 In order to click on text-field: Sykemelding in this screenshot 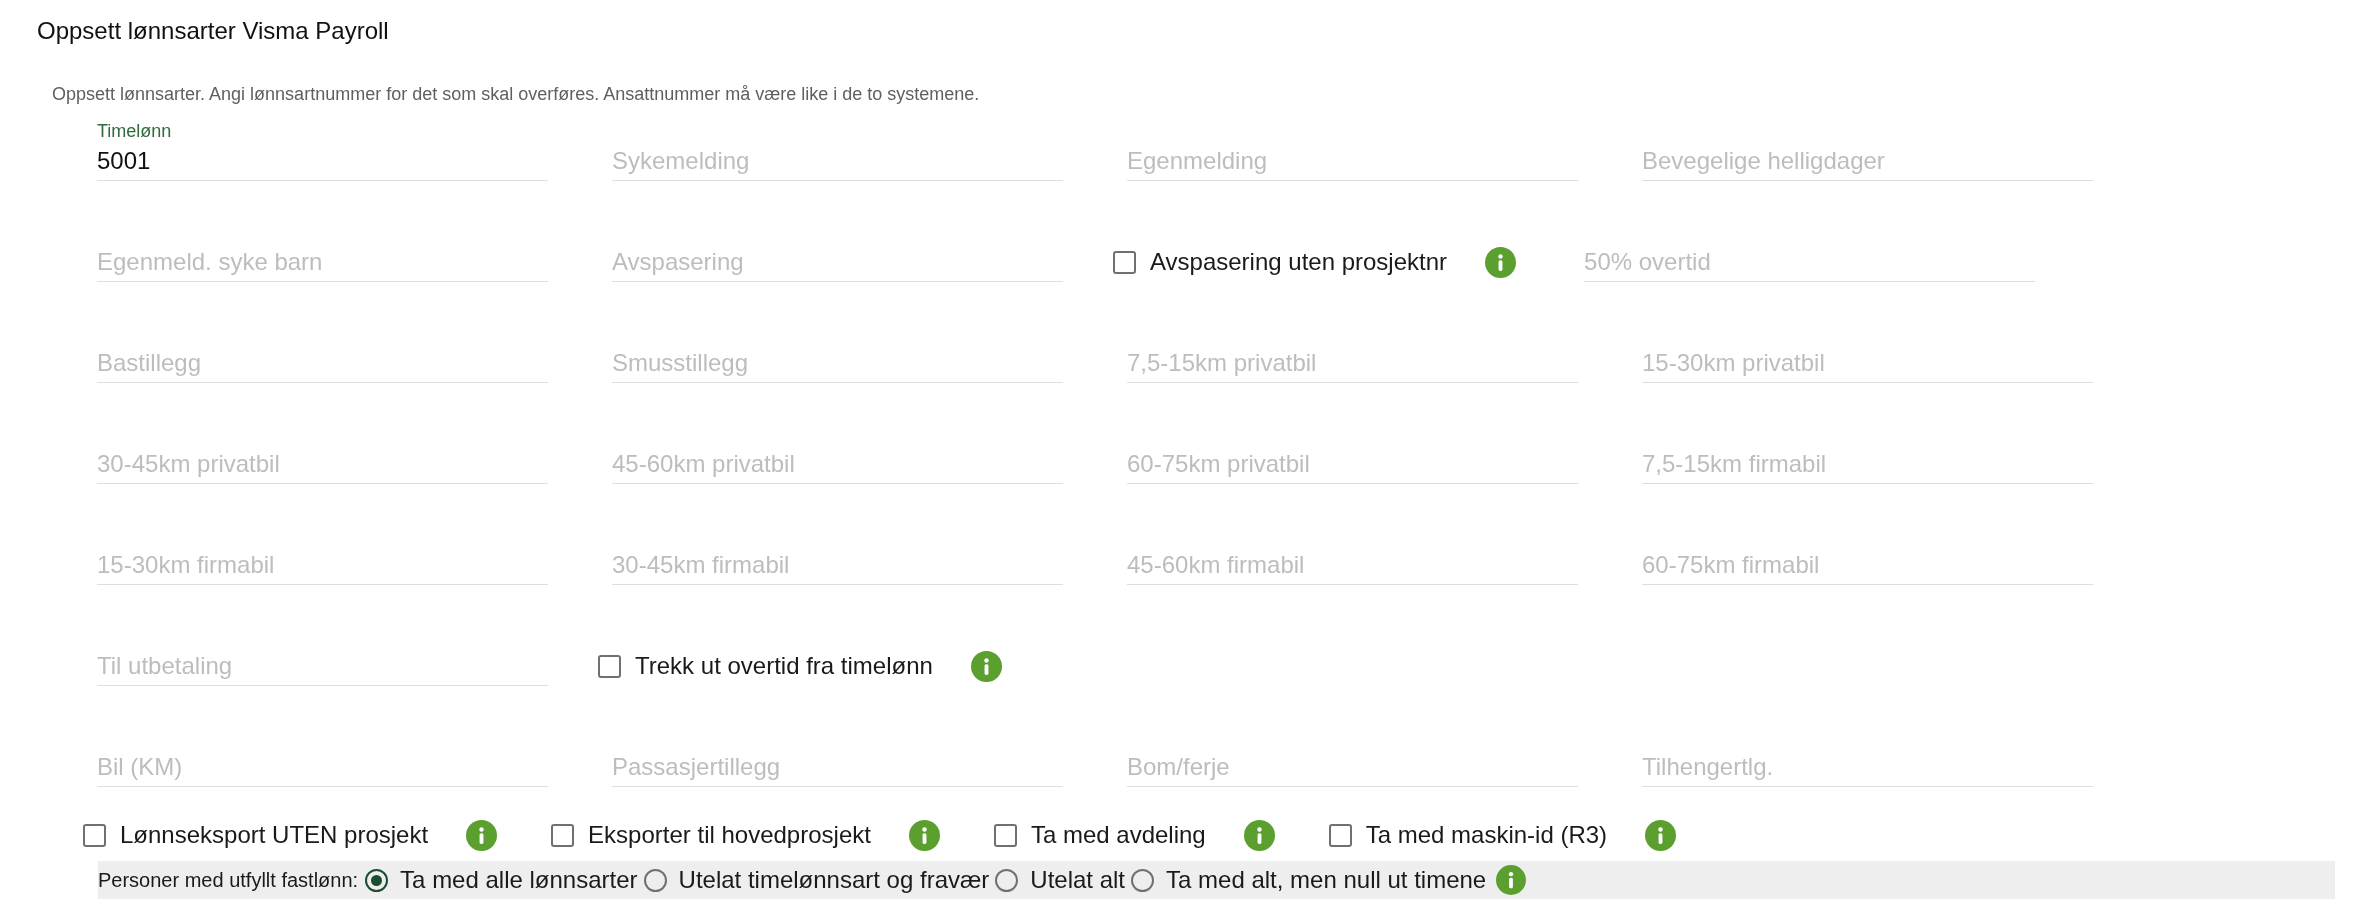, I will do `click(837, 161)`.